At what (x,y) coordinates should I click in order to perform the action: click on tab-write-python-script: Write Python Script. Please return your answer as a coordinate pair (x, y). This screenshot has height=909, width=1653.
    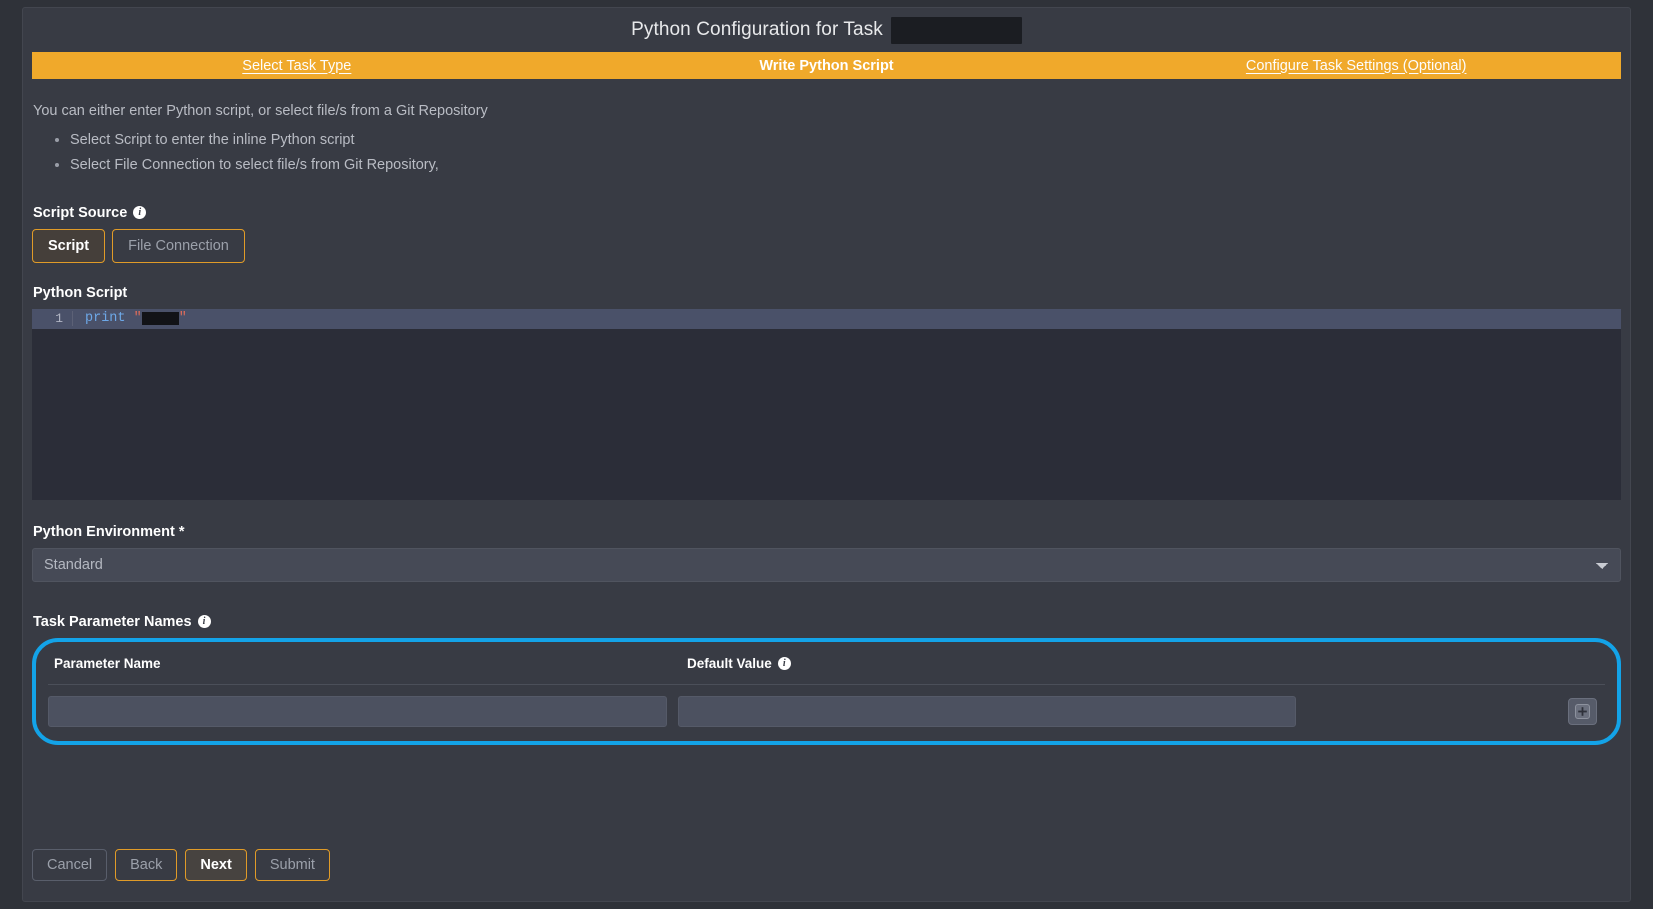
    Looking at the image, I should click on (827, 66).